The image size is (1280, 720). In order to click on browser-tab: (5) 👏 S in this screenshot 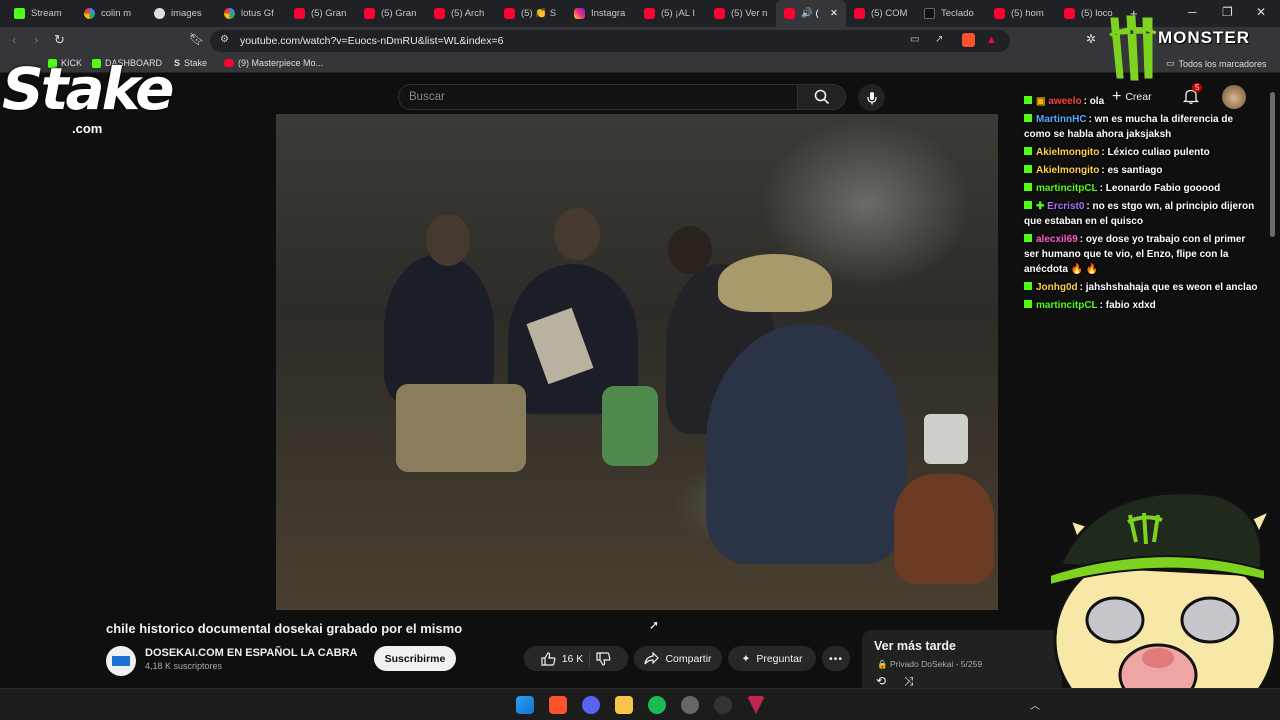, I will do `click(531, 13)`.